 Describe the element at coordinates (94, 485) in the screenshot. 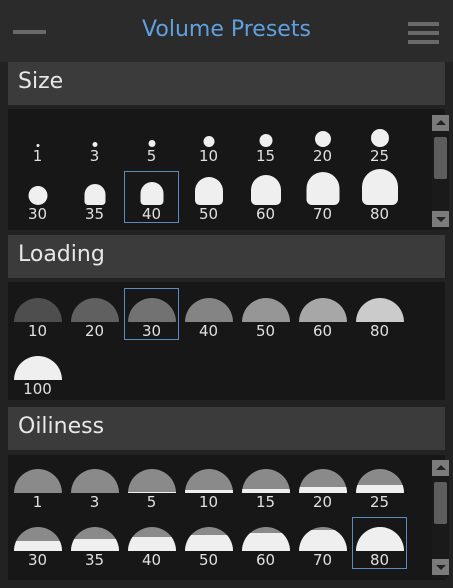

I see `oiliness-preset-3: 3` at that location.